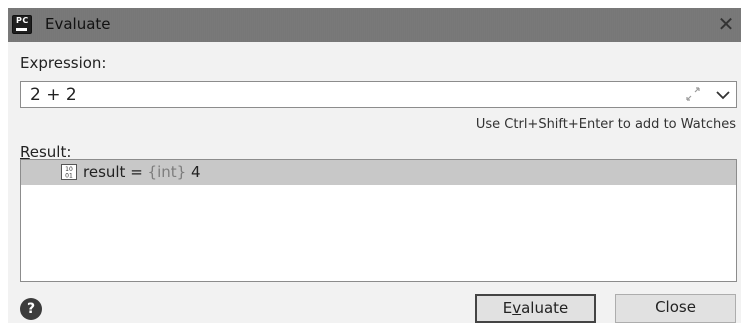  I want to click on int-variable-icon: 10 01, so click(69, 172).